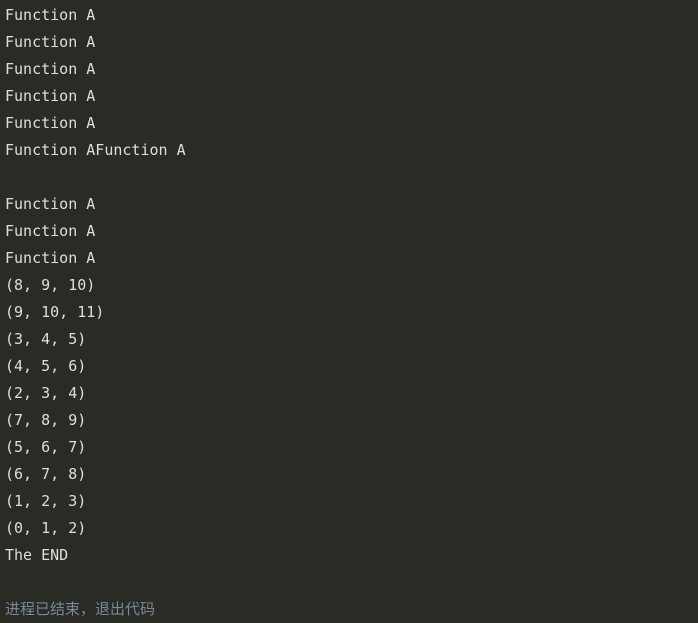 The width and height of the screenshot is (698, 623). I want to click on console-line: (6, 7, 8), so click(46, 474).